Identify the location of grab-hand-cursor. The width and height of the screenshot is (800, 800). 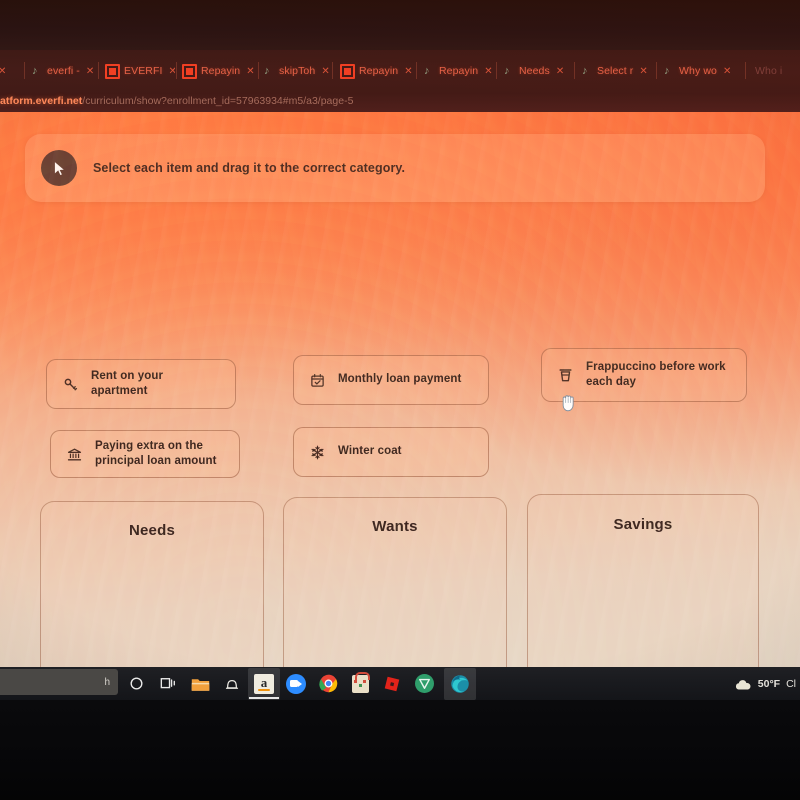
(569, 402).